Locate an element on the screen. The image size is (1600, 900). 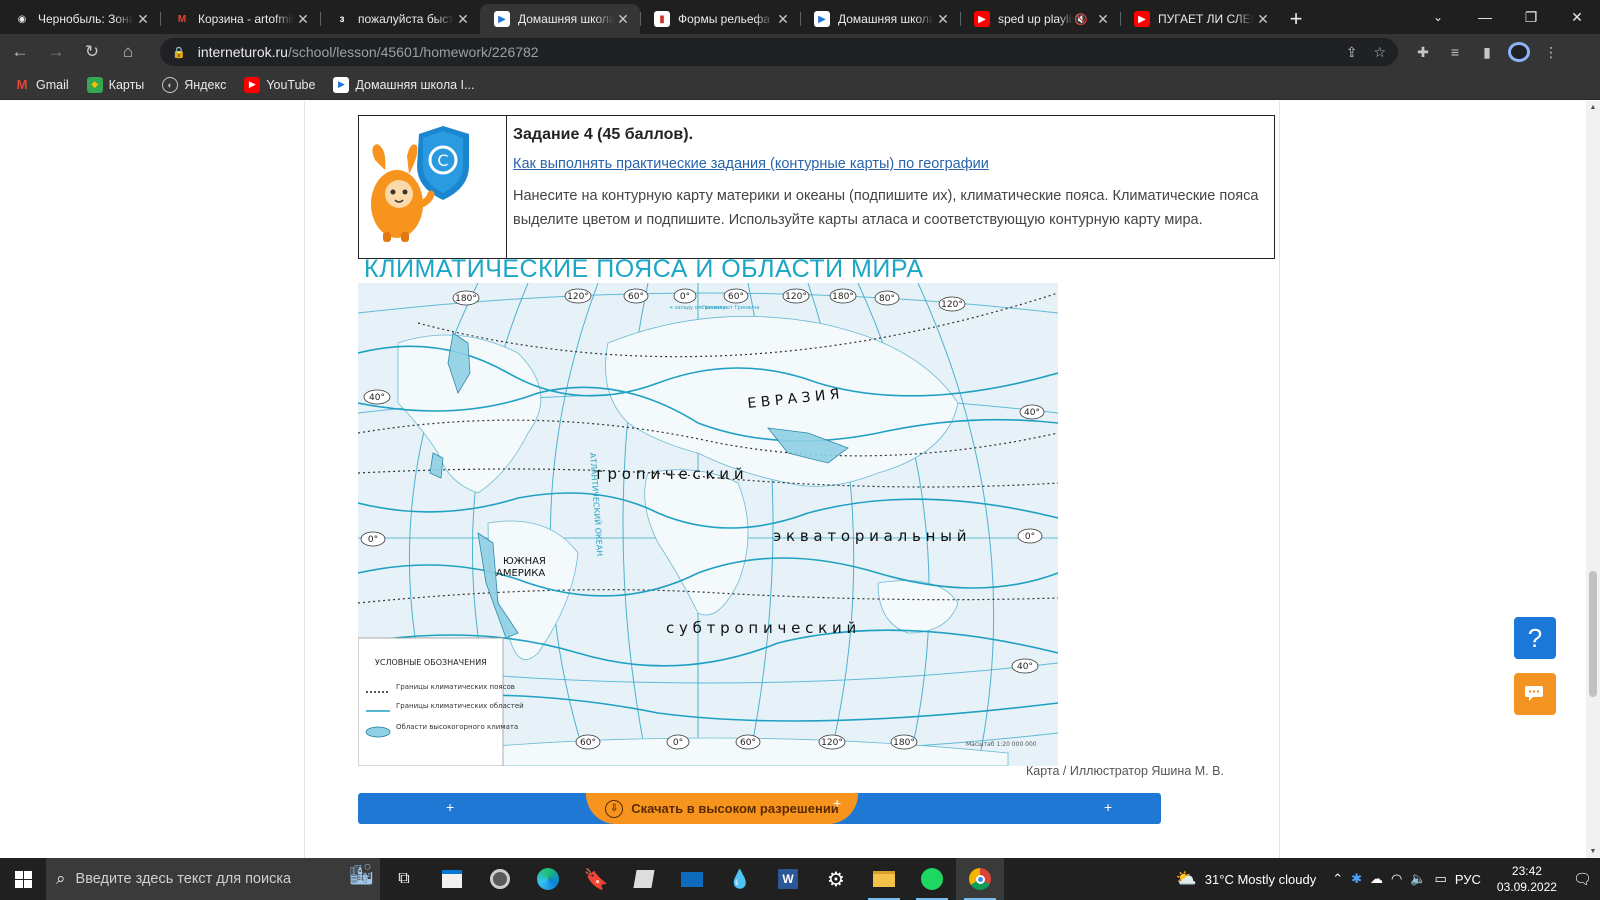
download-label: Скачать в высоком разрешении is located at coordinates (735, 808).